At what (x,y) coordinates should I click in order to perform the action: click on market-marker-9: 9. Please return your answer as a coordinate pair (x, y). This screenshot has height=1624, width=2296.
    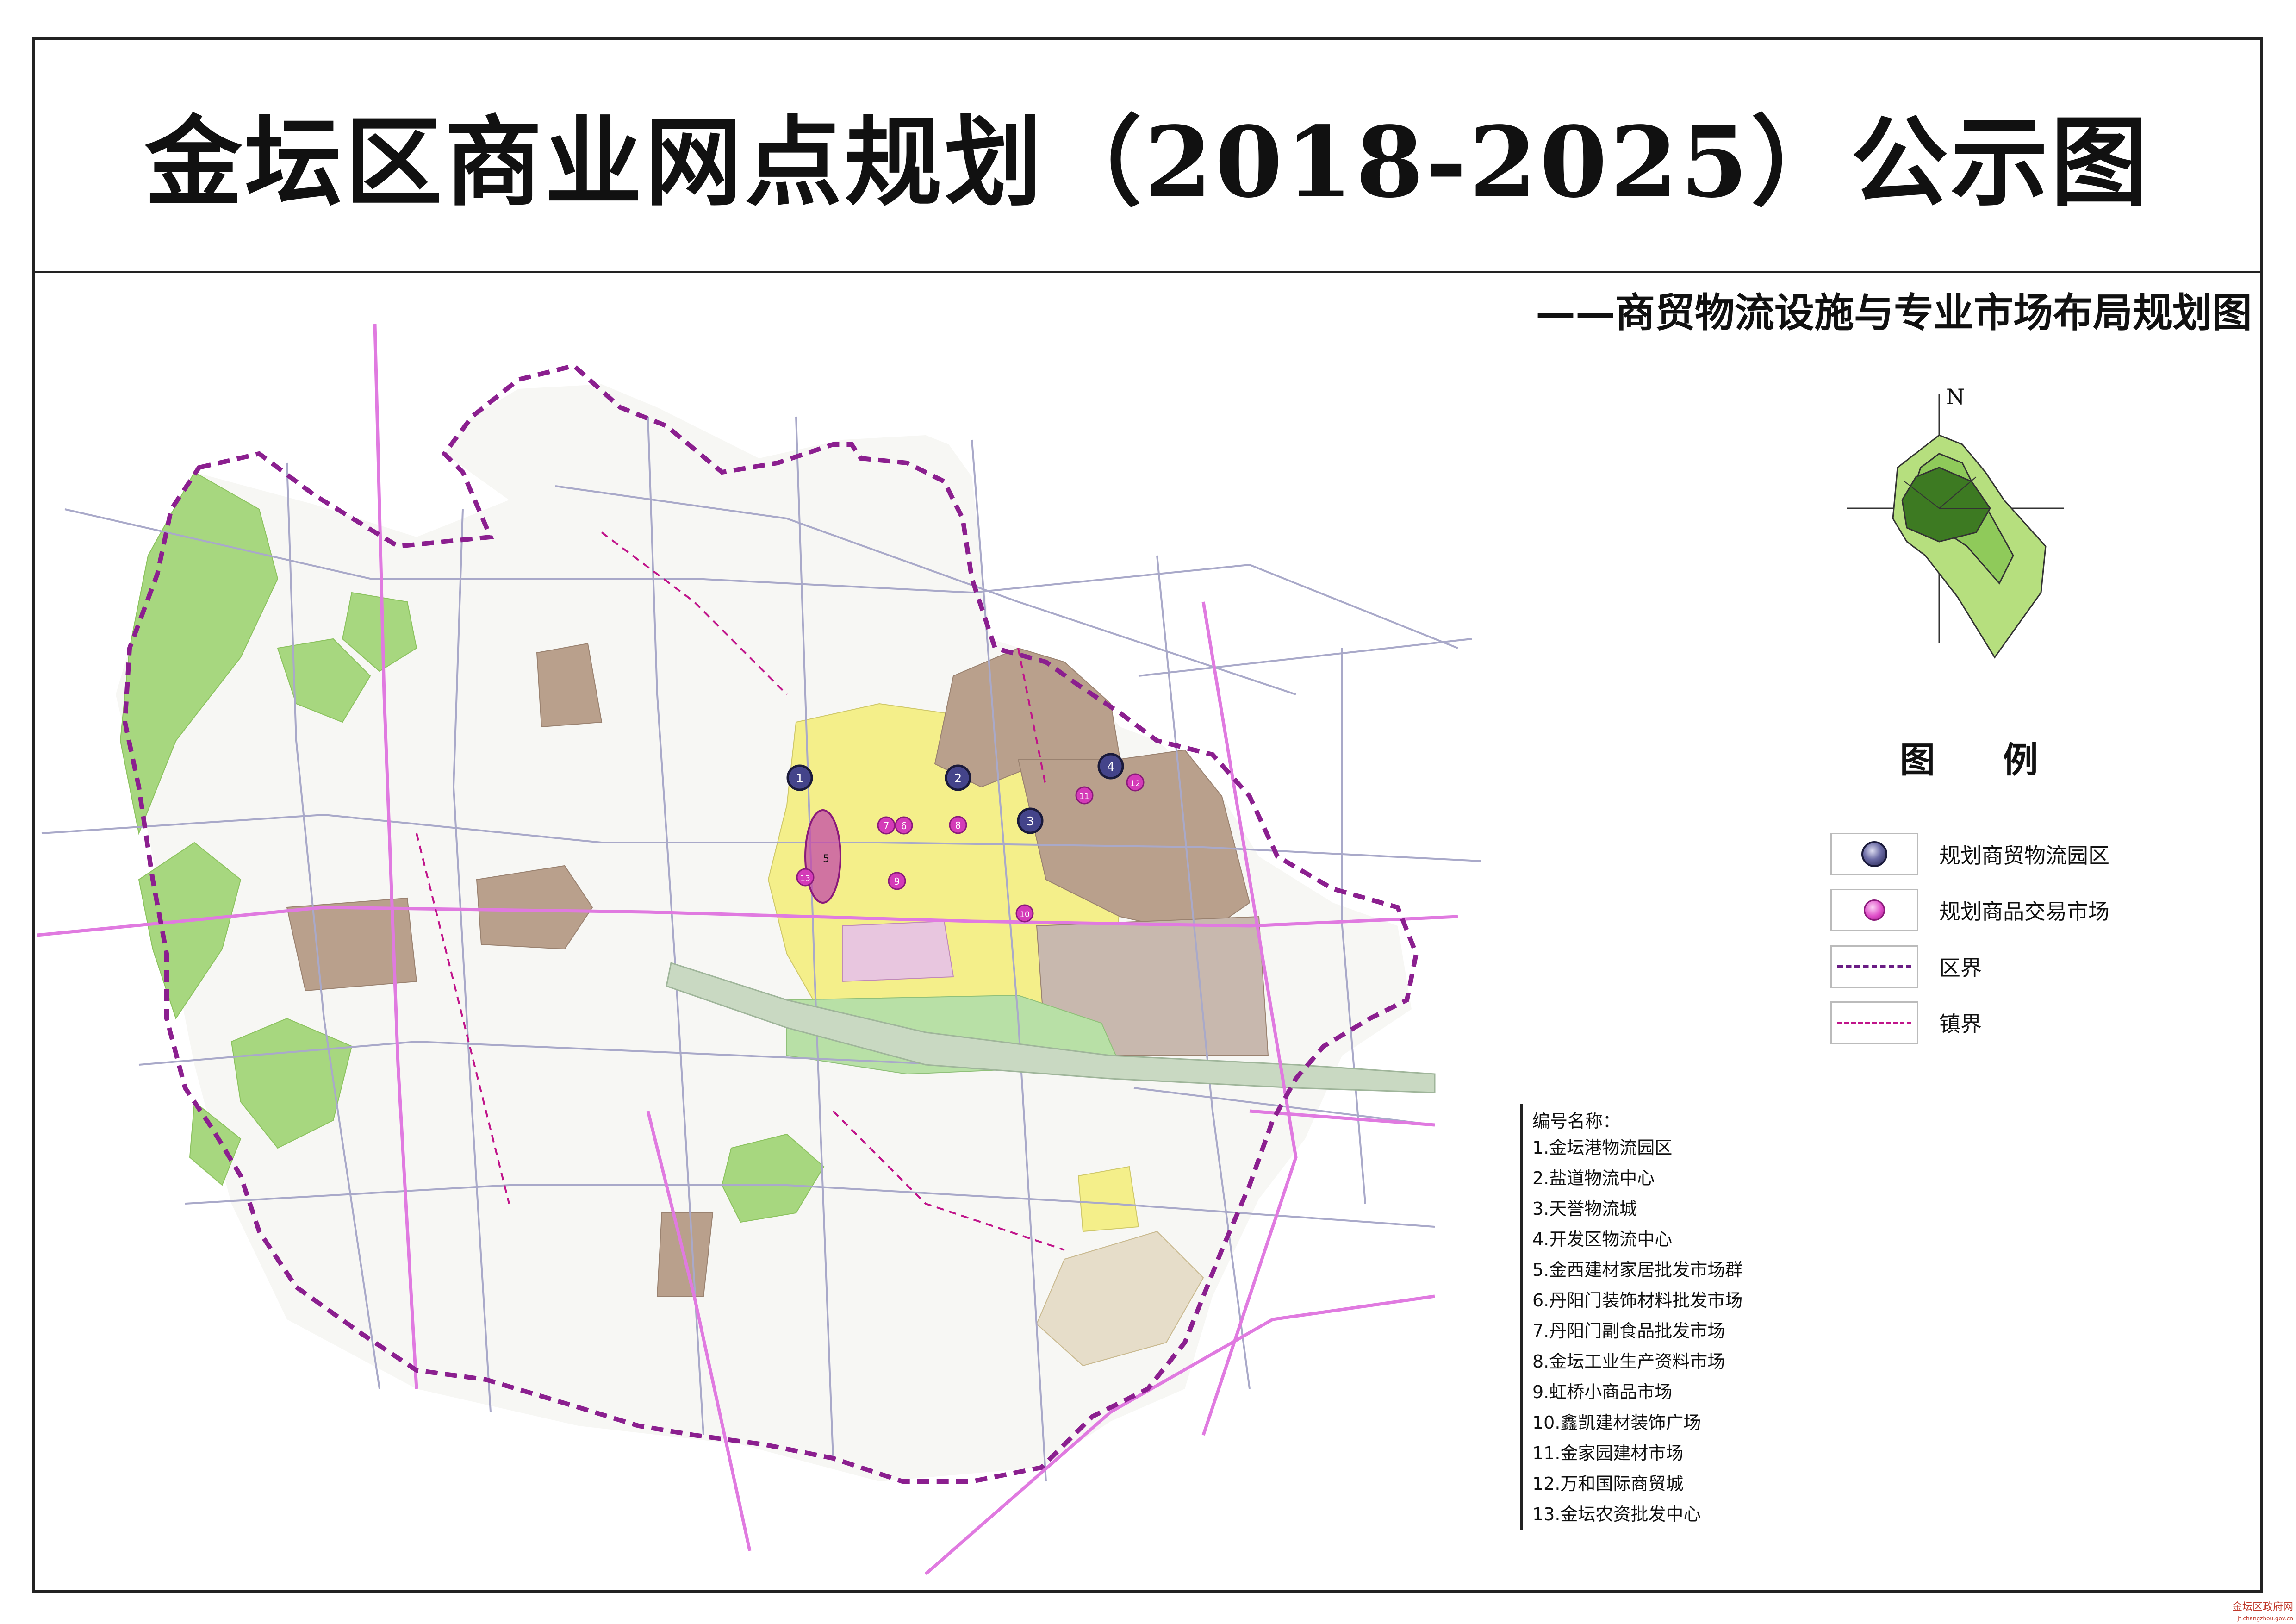
    Looking at the image, I should click on (897, 881).